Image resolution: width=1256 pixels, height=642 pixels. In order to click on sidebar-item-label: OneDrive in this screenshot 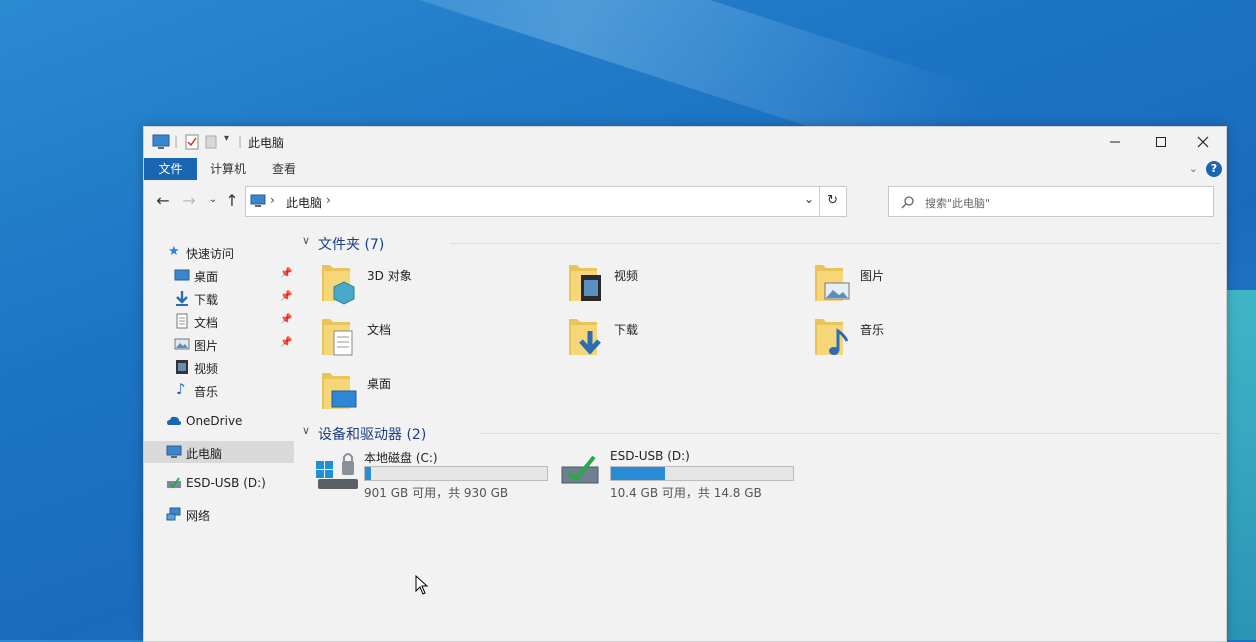, I will do `click(214, 421)`.